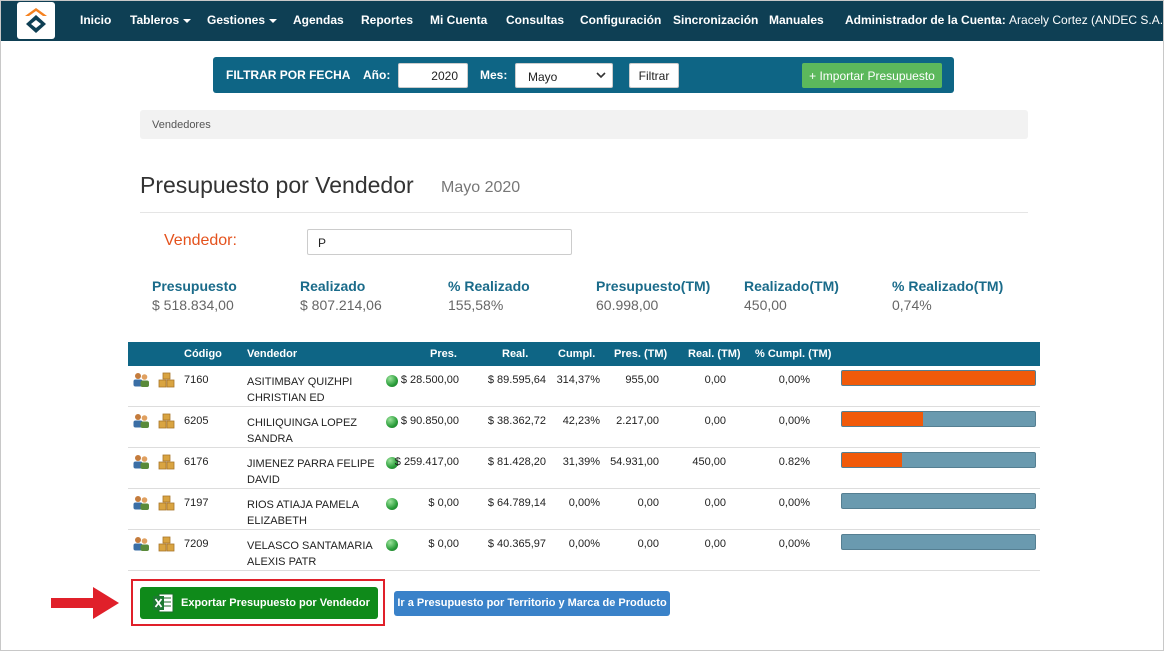 The width and height of the screenshot is (1164, 651). I want to click on nav-consultas: Consultas, so click(535, 20).